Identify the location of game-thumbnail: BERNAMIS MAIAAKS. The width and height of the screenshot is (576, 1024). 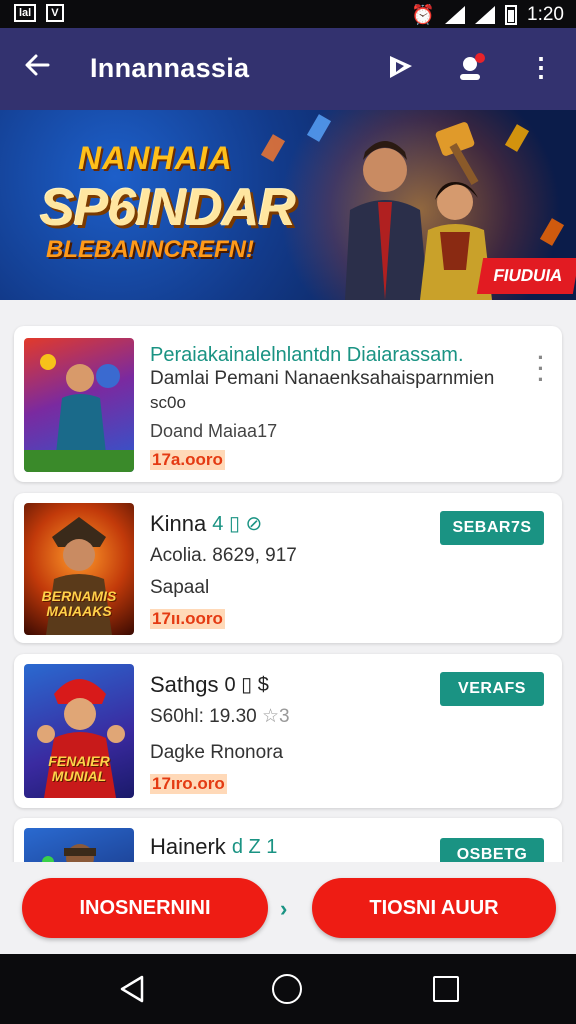
(79, 569).